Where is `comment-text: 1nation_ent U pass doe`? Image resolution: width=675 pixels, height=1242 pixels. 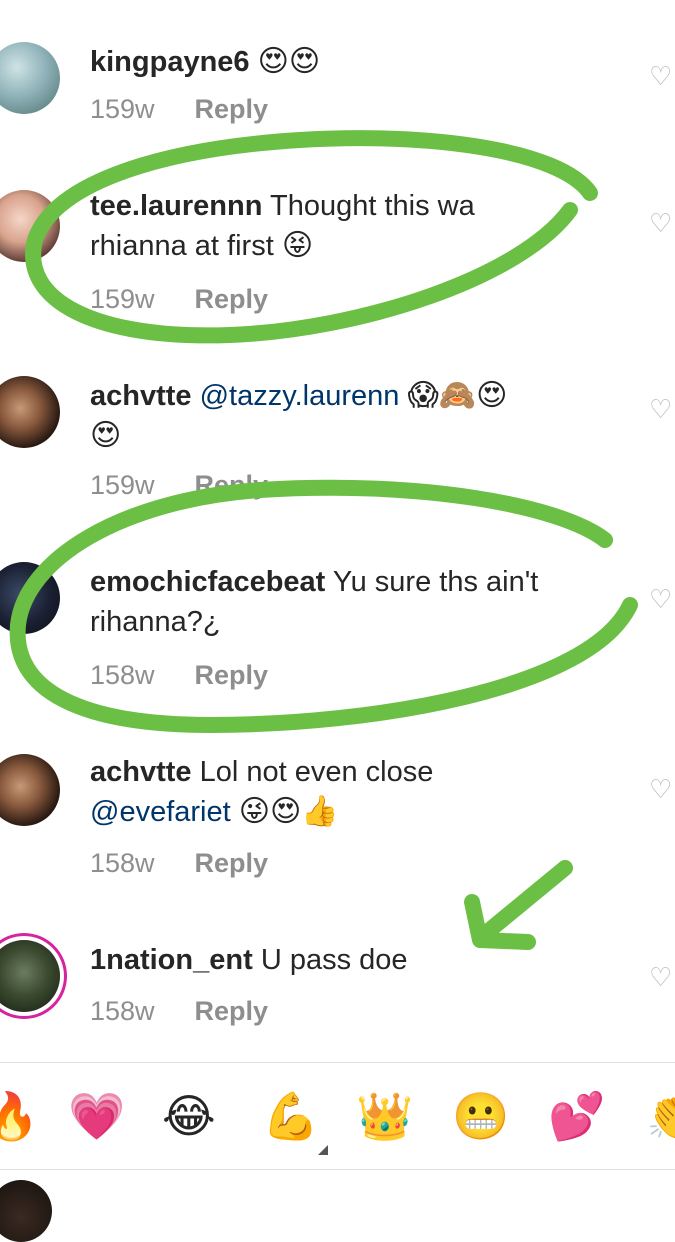 comment-text: 1nation_ent U pass doe is located at coordinates (347, 960).